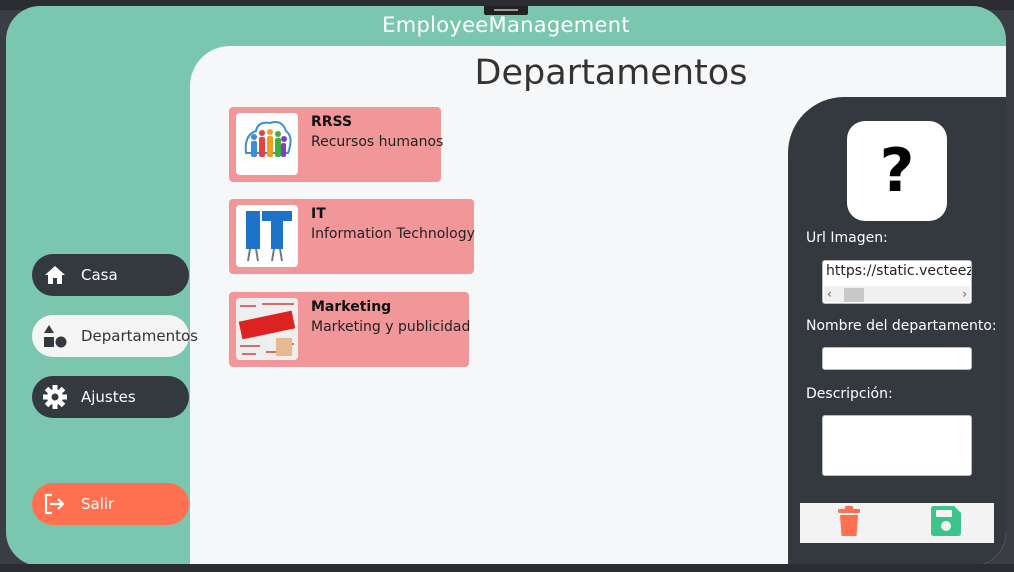 Image resolution: width=1014 pixels, height=572 pixels. I want to click on people-logo, so click(267, 144).